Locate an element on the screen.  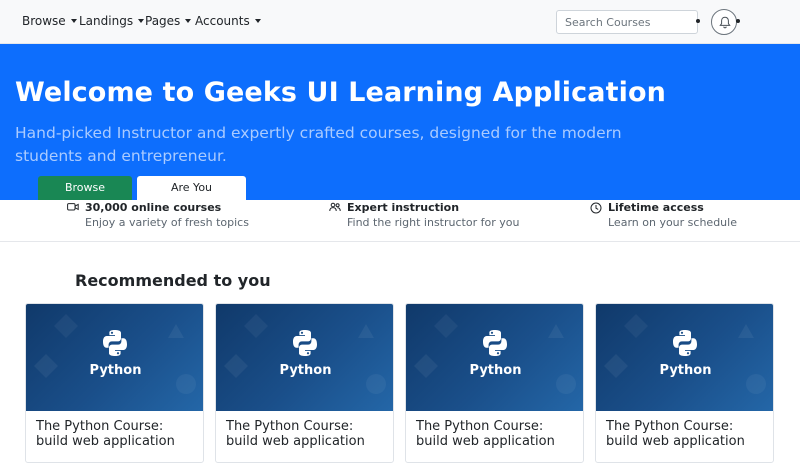
bell-icon is located at coordinates (725, 22).